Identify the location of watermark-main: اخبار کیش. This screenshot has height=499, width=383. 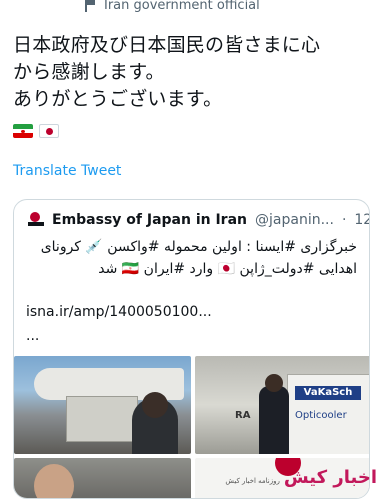
(330, 477).